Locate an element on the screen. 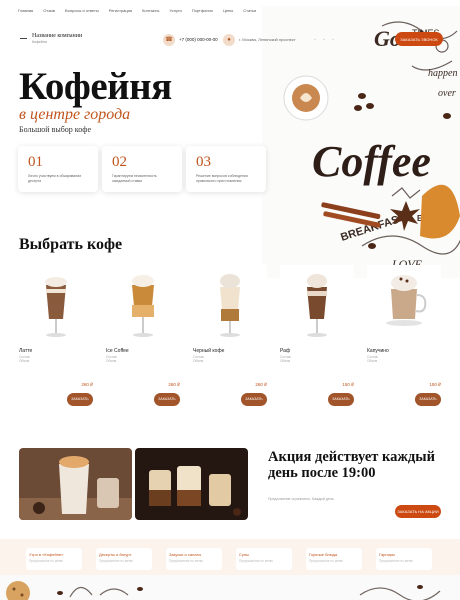 This screenshot has height=600, width=460. category-card: Супы Предложение по меню is located at coordinates (264, 559).